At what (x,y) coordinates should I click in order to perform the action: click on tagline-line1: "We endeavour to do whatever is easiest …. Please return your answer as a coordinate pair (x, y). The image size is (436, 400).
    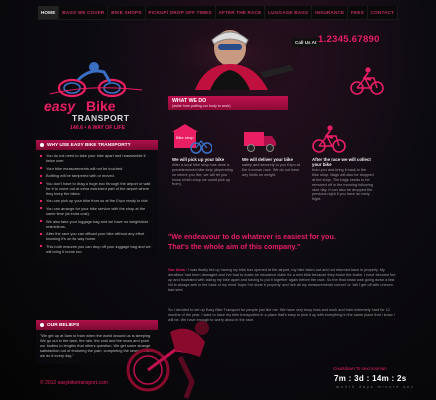
    Looking at the image, I should click on (252, 236).